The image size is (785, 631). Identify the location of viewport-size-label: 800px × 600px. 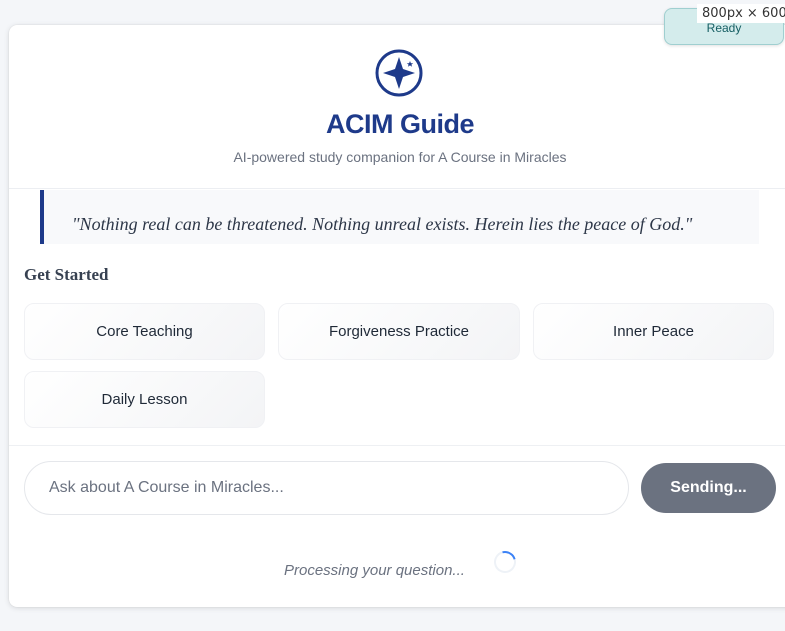
(741, 13).